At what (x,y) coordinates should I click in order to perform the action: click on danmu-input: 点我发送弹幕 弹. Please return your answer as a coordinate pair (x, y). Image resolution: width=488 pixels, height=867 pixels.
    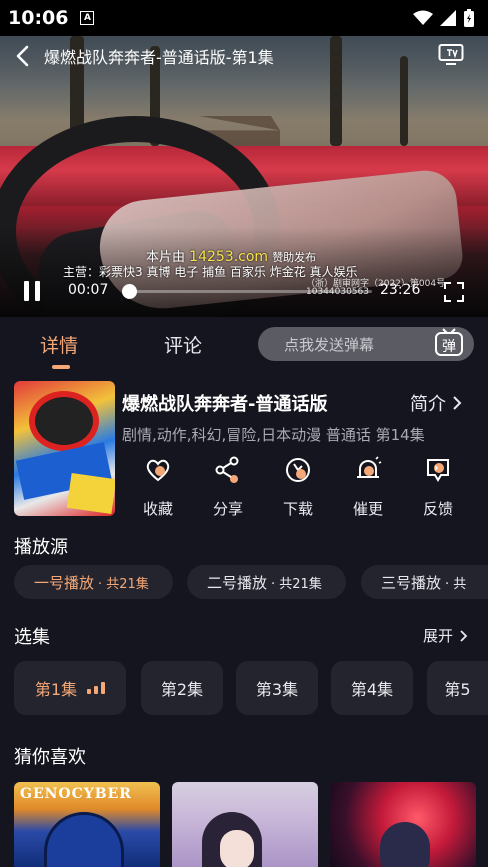
    Looking at the image, I should click on (366, 344).